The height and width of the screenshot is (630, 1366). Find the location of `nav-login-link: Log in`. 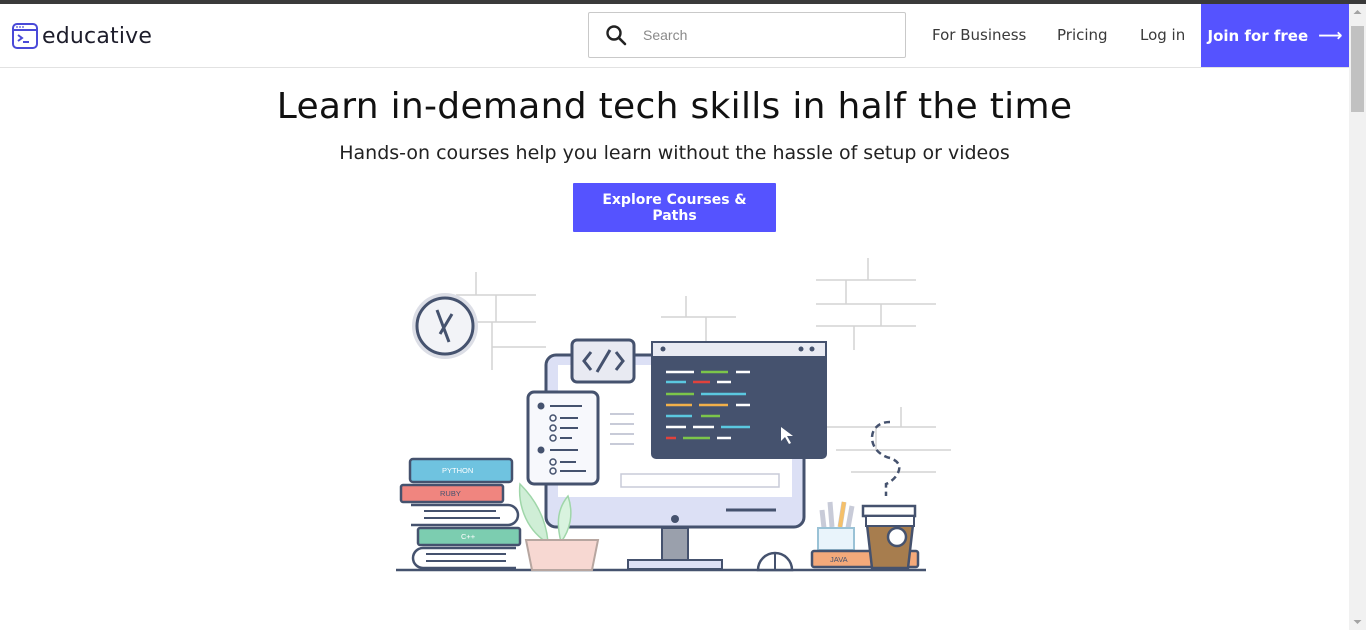

nav-login-link: Log in is located at coordinates (1162, 35).